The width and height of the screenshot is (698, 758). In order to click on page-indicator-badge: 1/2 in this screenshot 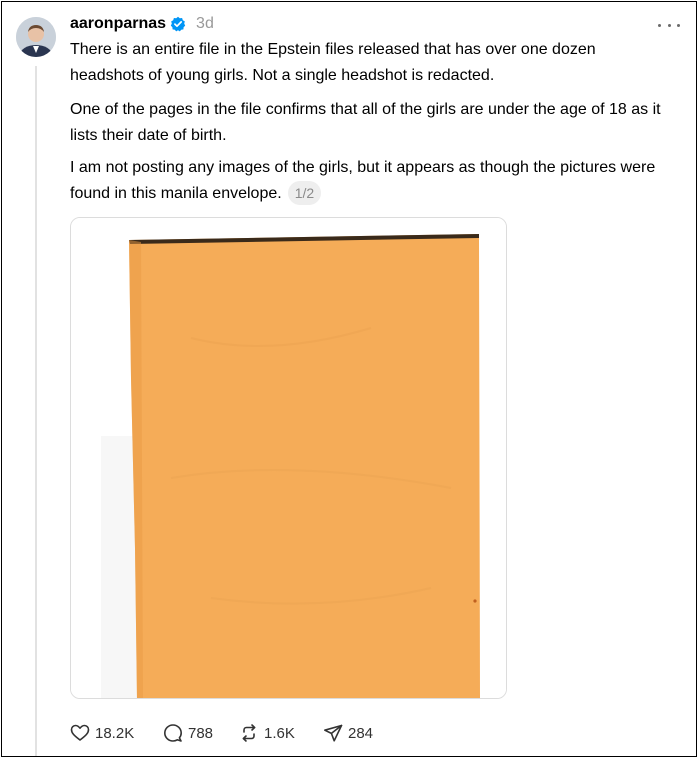, I will do `click(304, 193)`.